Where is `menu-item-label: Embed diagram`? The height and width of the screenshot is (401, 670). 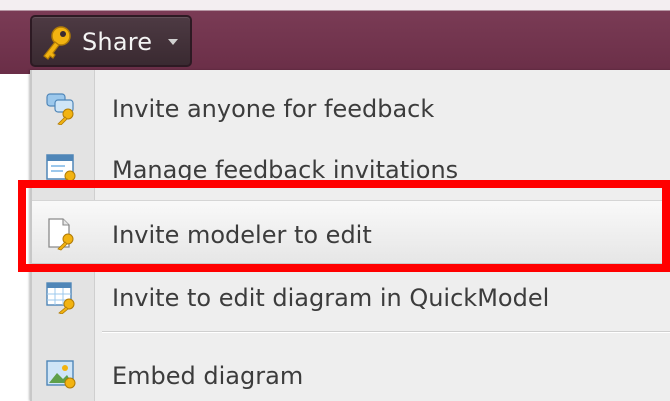
menu-item-label: Embed diagram is located at coordinates (208, 376).